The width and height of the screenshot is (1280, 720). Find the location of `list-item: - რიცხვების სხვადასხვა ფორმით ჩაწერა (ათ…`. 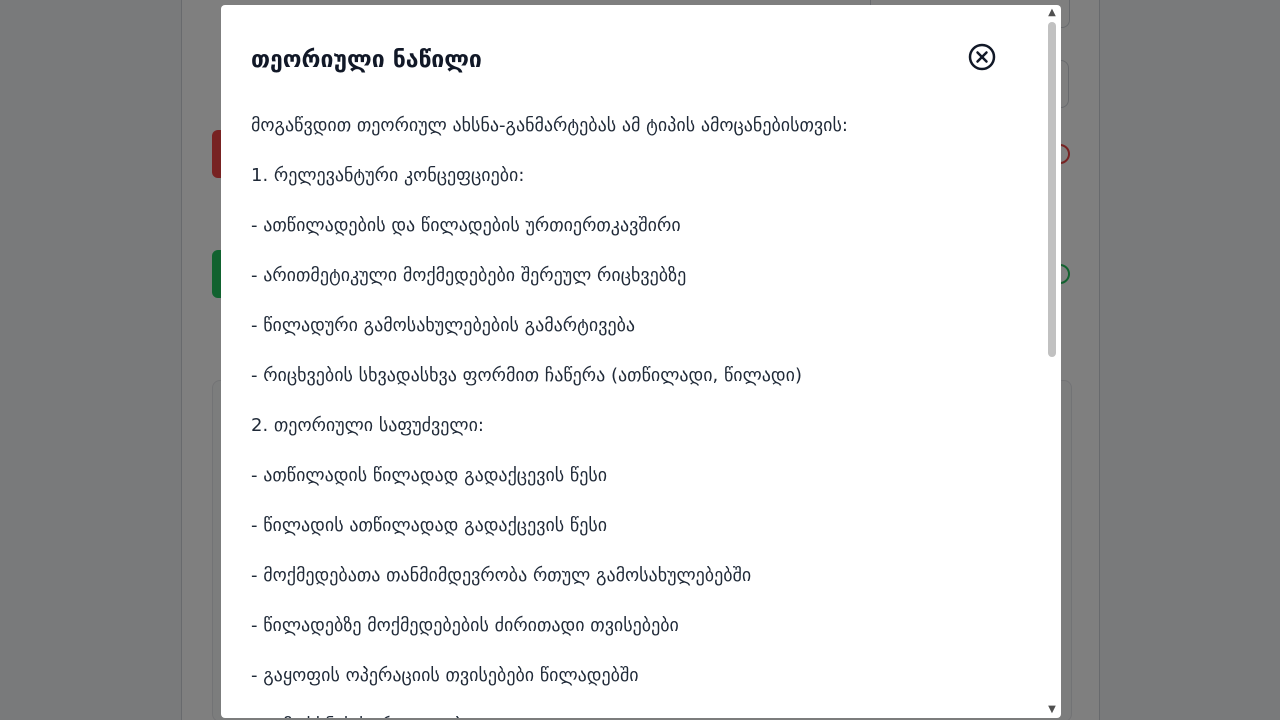

list-item: - რიცხვების სხვადასხვა ფორმით ჩაწერა (ათ… is located at coordinates (526, 375).